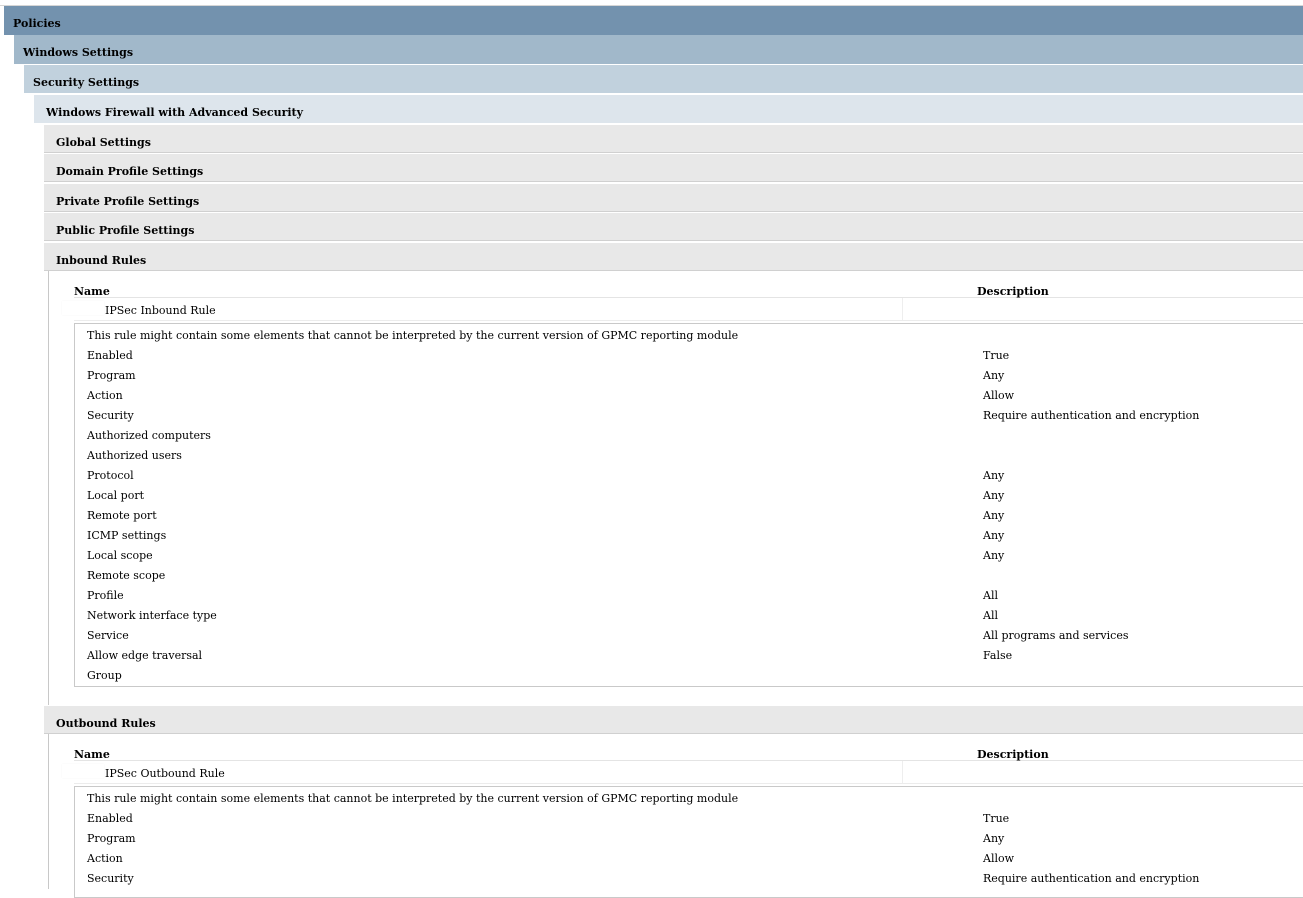 Image resolution: width=1303 pixels, height=898 pixels. What do you see at coordinates (108, 635) in the screenshot?
I see `detail-key: Service` at bounding box center [108, 635].